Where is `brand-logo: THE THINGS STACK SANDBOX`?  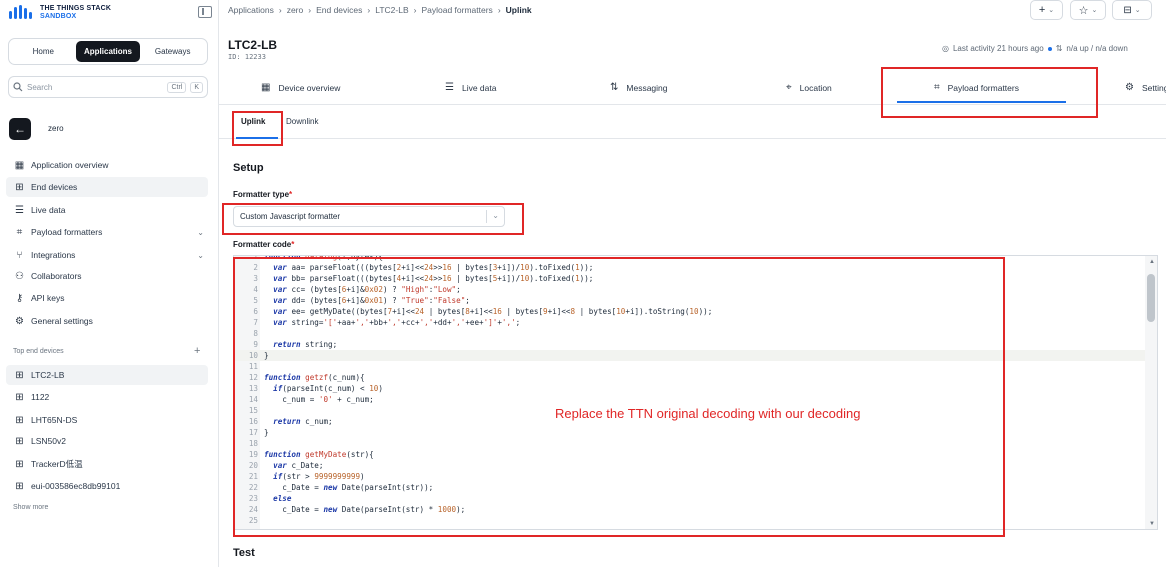
brand-logo: THE THINGS STACK SANDBOX is located at coordinates (59, 13).